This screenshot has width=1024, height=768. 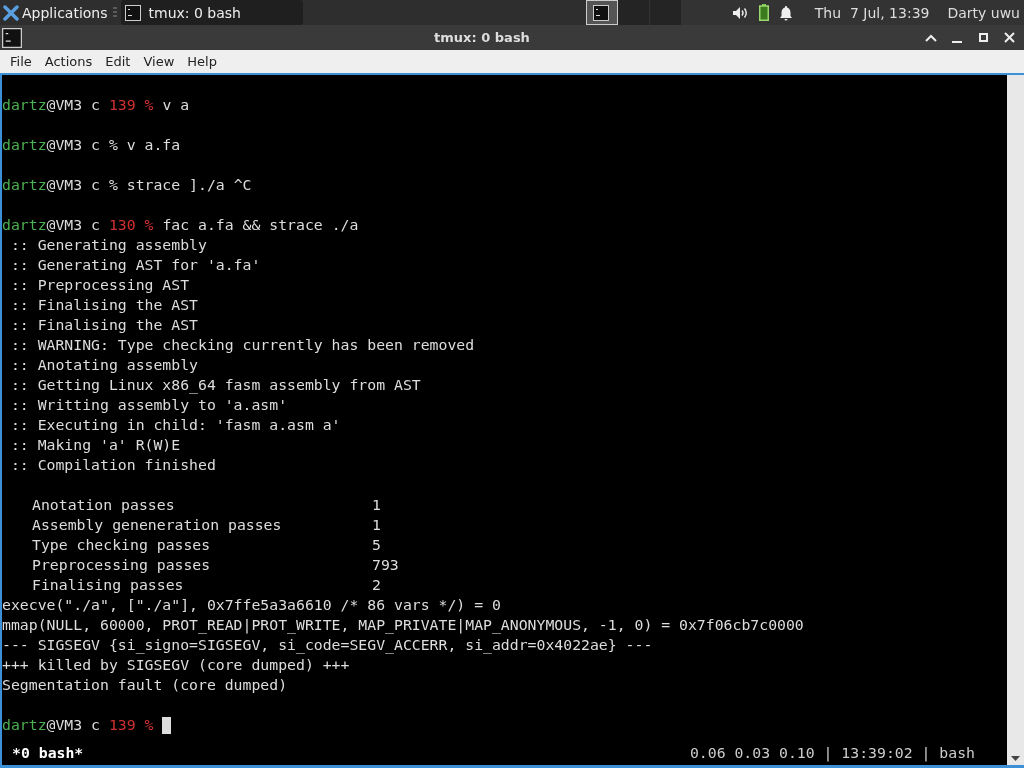 What do you see at coordinates (112, 465) in the screenshot?
I see `output-line: :: Compilation finished` at bounding box center [112, 465].